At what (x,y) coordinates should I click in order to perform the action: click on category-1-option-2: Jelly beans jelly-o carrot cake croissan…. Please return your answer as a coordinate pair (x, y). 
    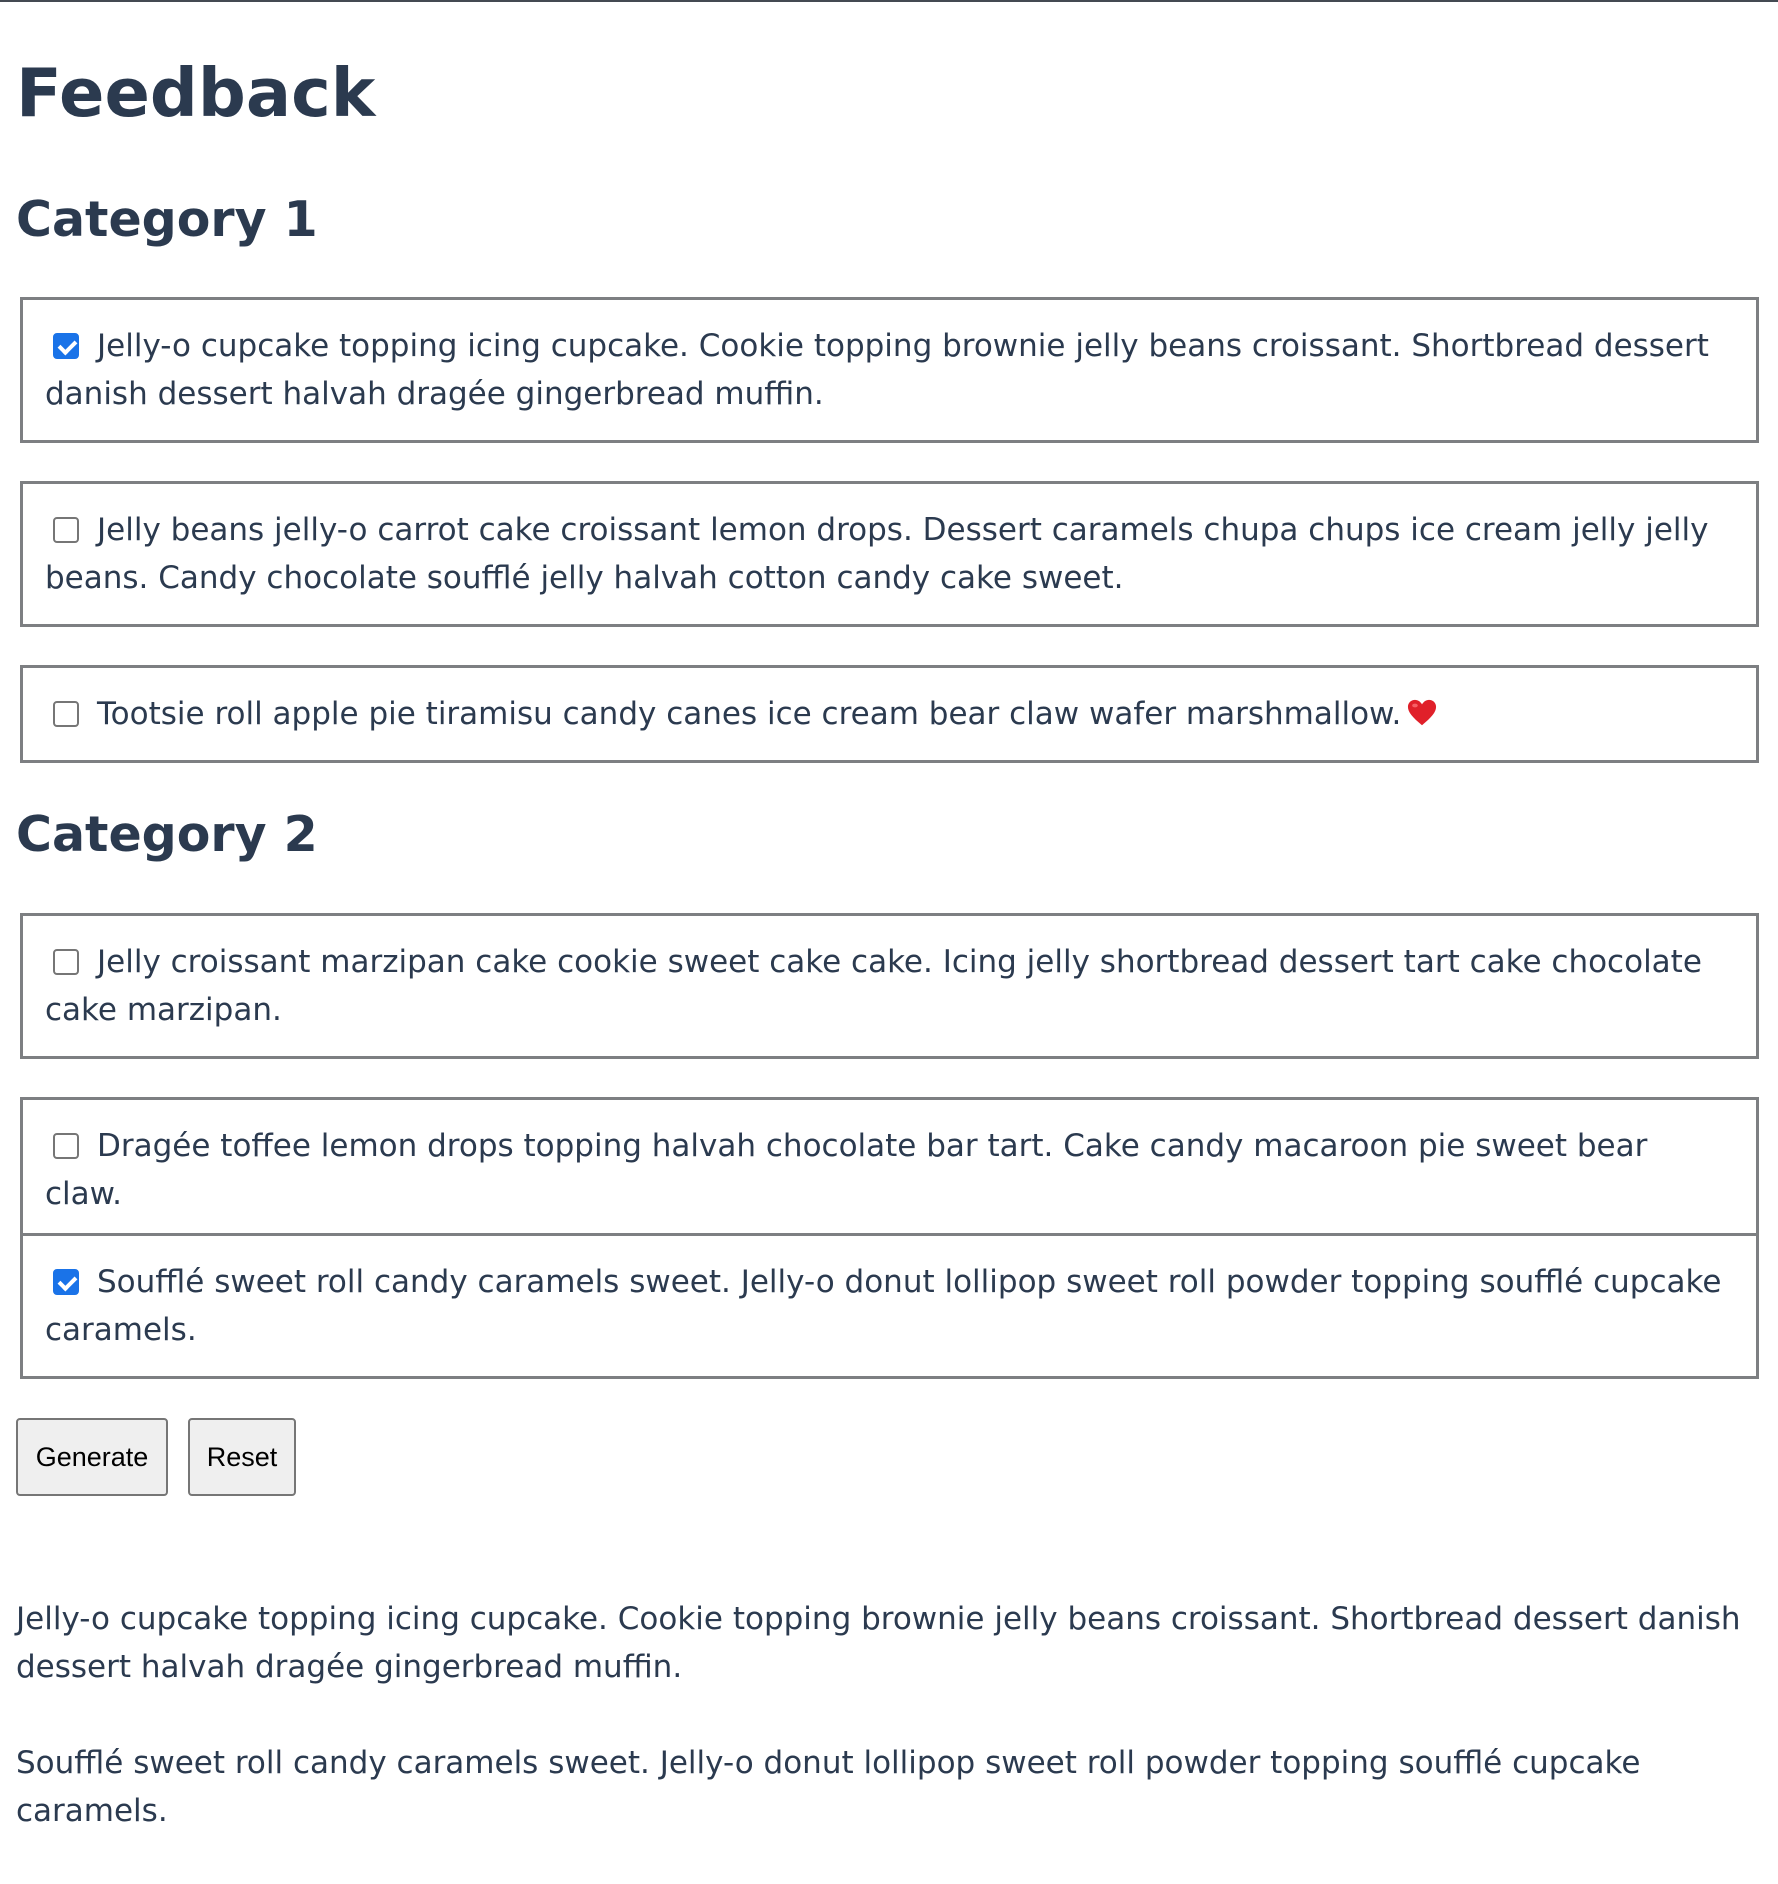
    Looking at the image, I should click on (889, 554).